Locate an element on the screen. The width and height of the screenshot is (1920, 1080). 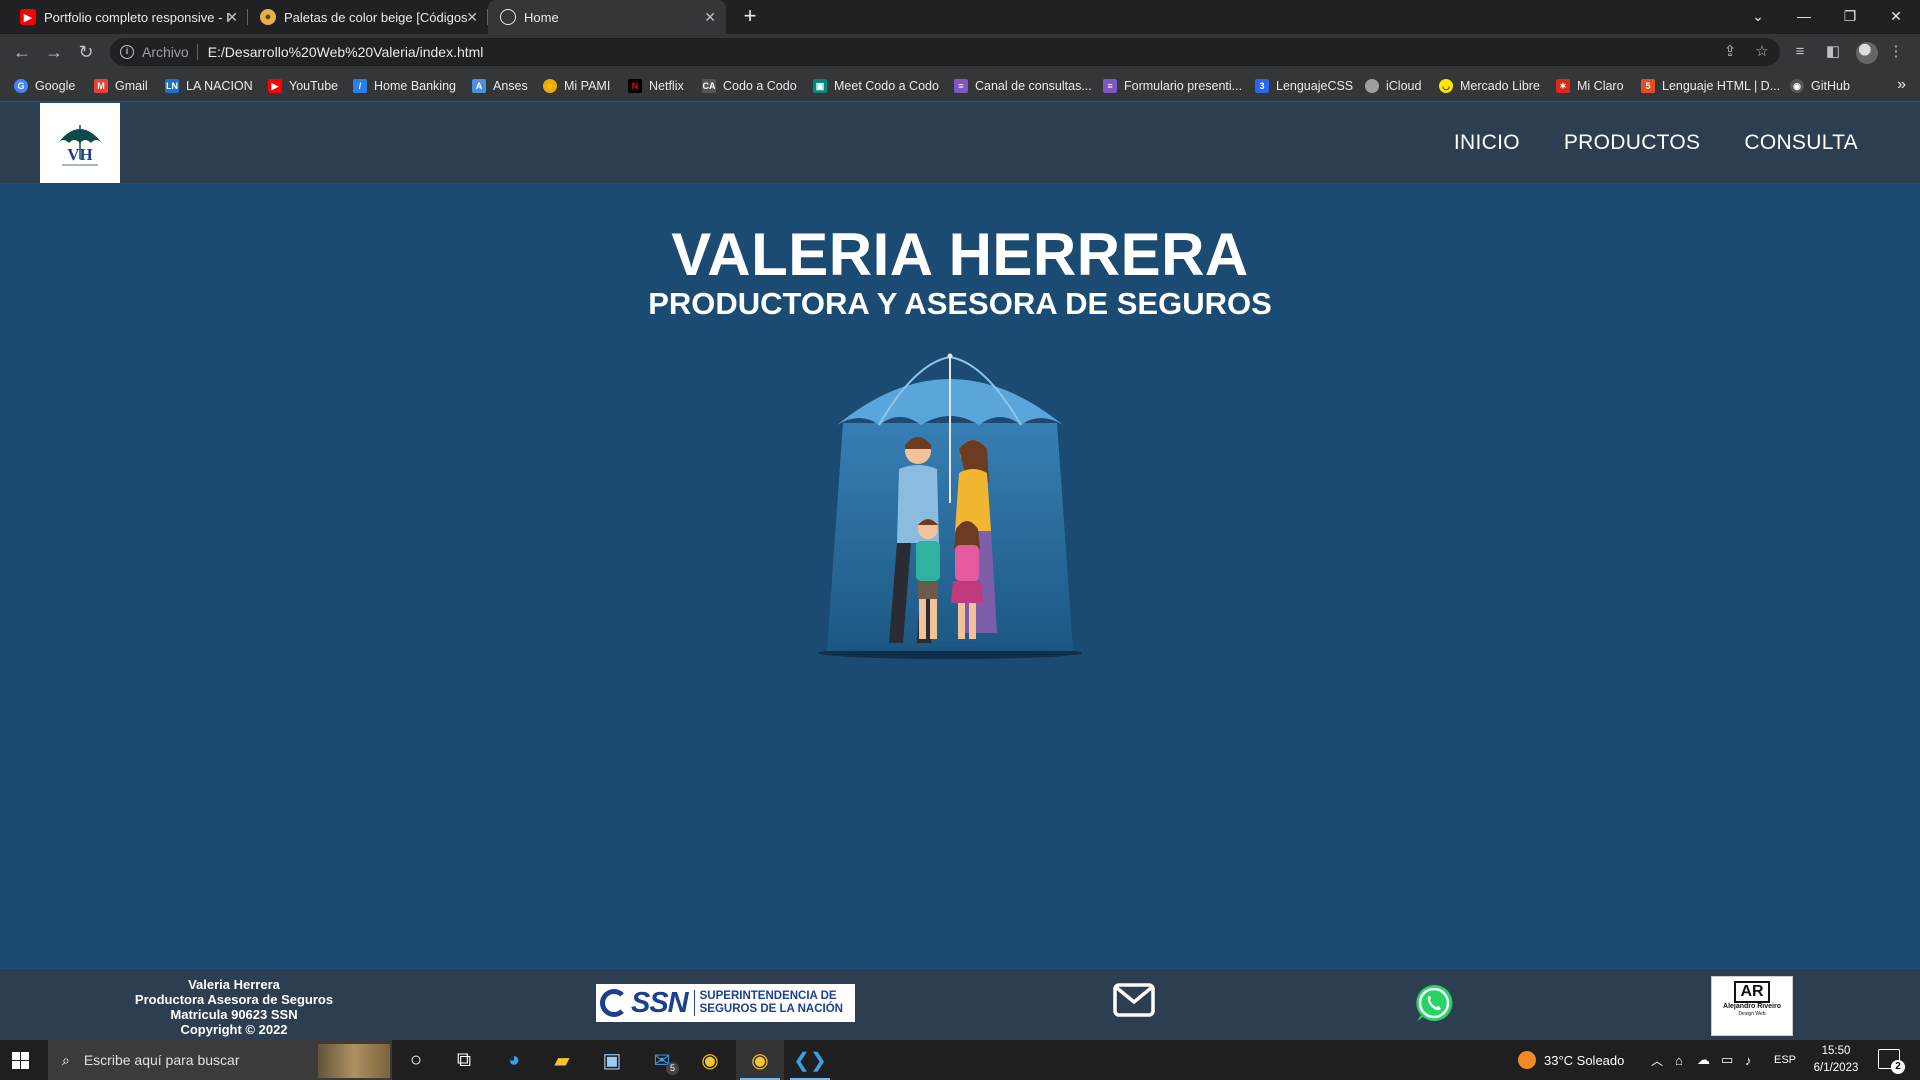
site-logo: VH is located at coordinates (80, 143).